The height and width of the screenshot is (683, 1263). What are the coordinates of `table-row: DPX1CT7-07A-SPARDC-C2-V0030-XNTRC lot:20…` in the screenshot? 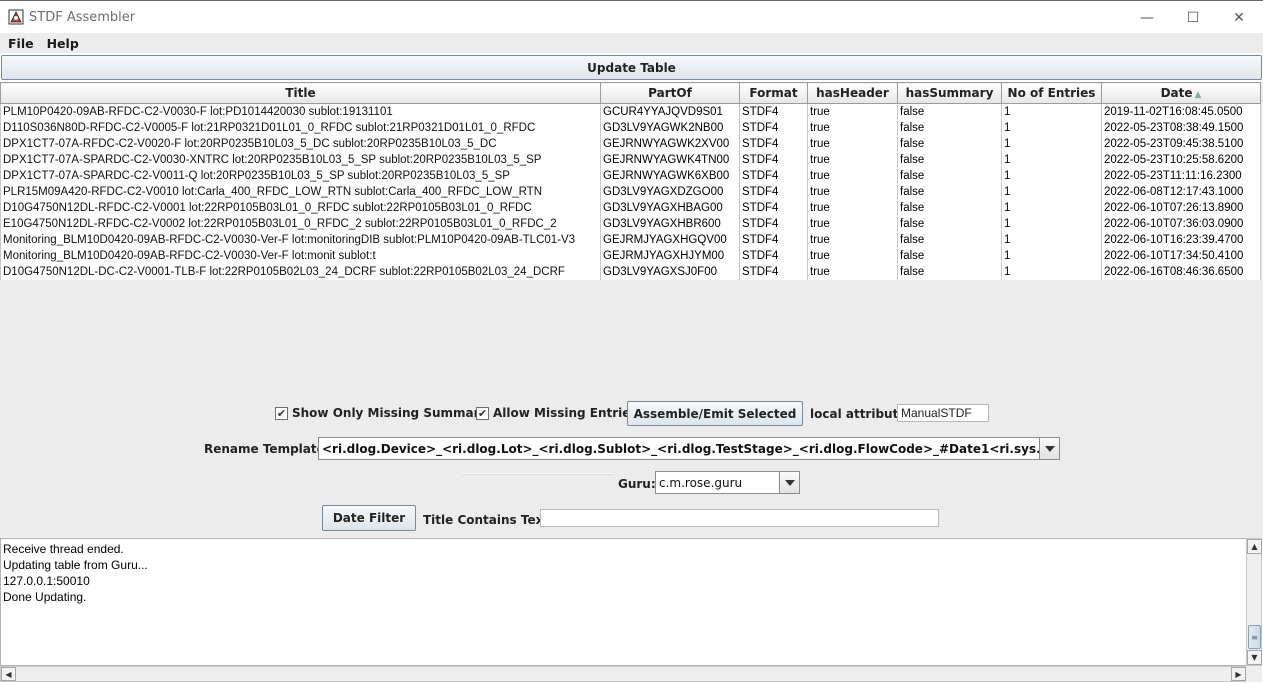 It's located at (630, 160).